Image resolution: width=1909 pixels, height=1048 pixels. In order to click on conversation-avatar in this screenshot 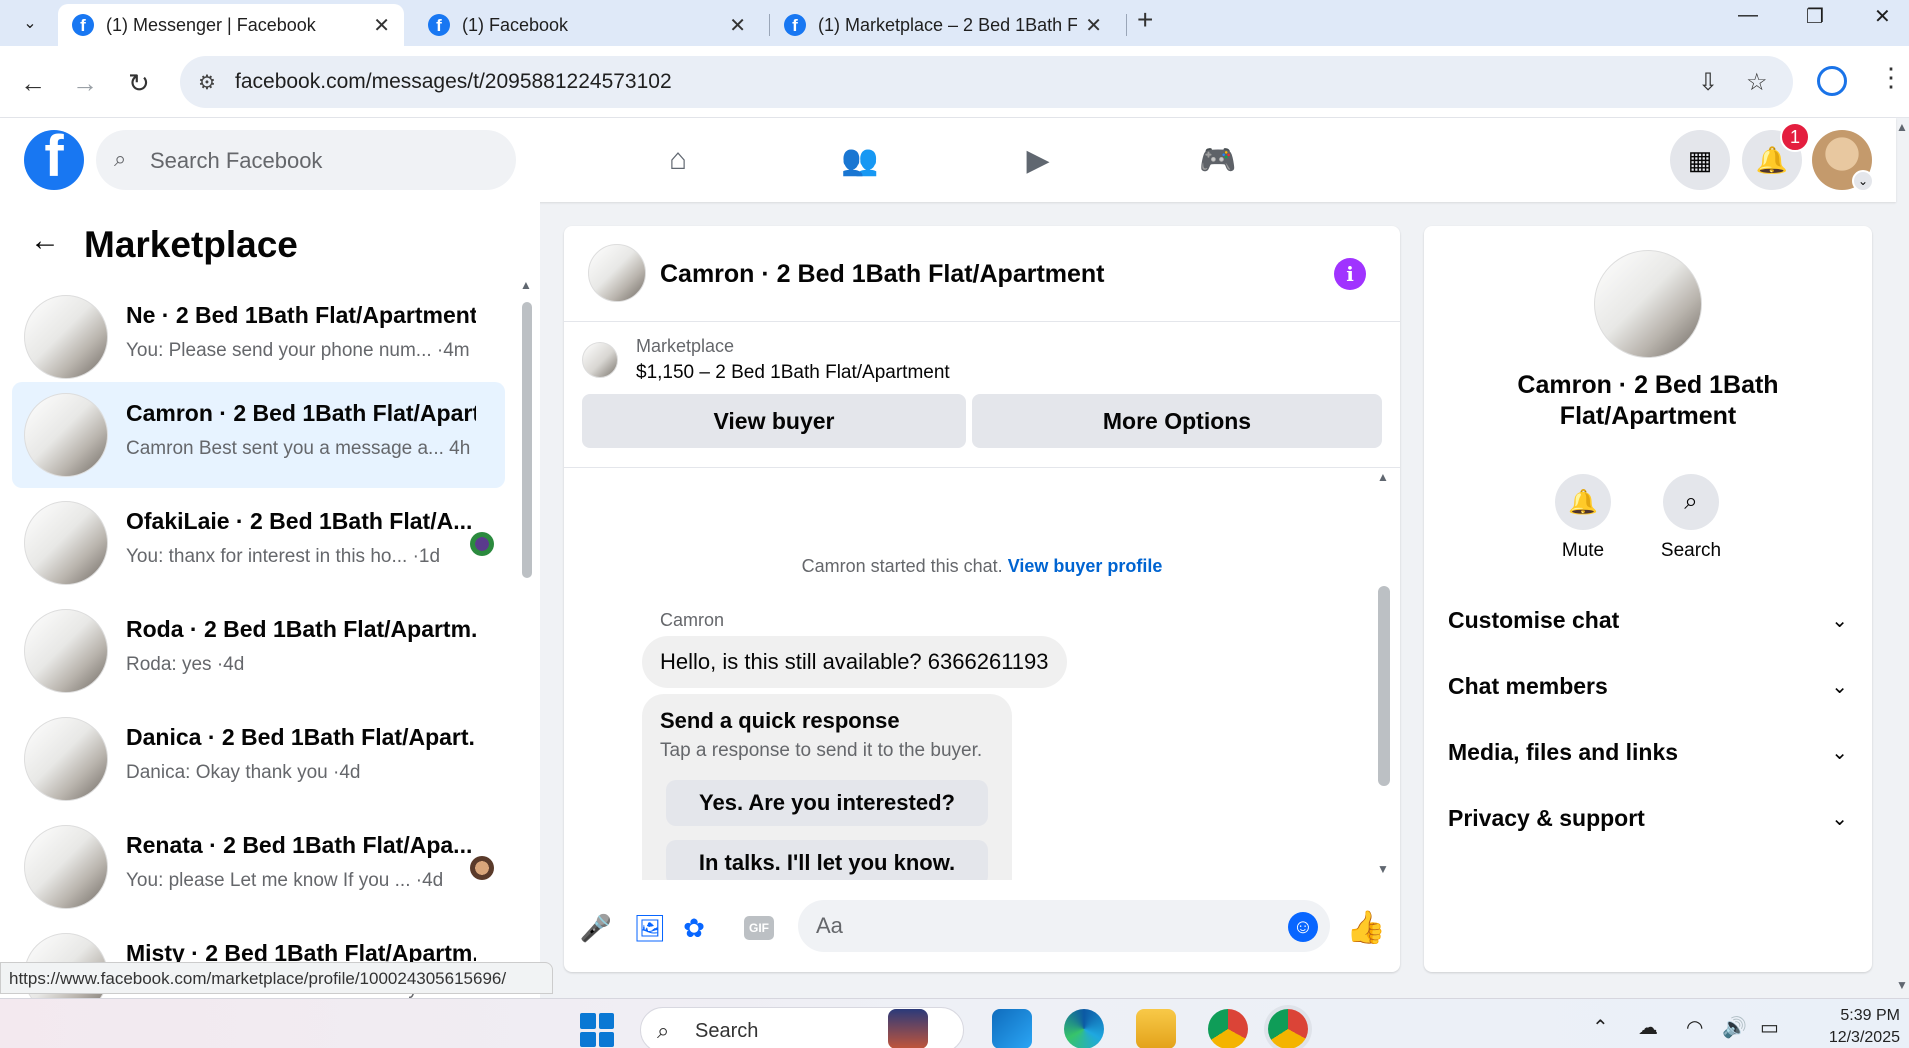, I will do `click(1648, 304)`.